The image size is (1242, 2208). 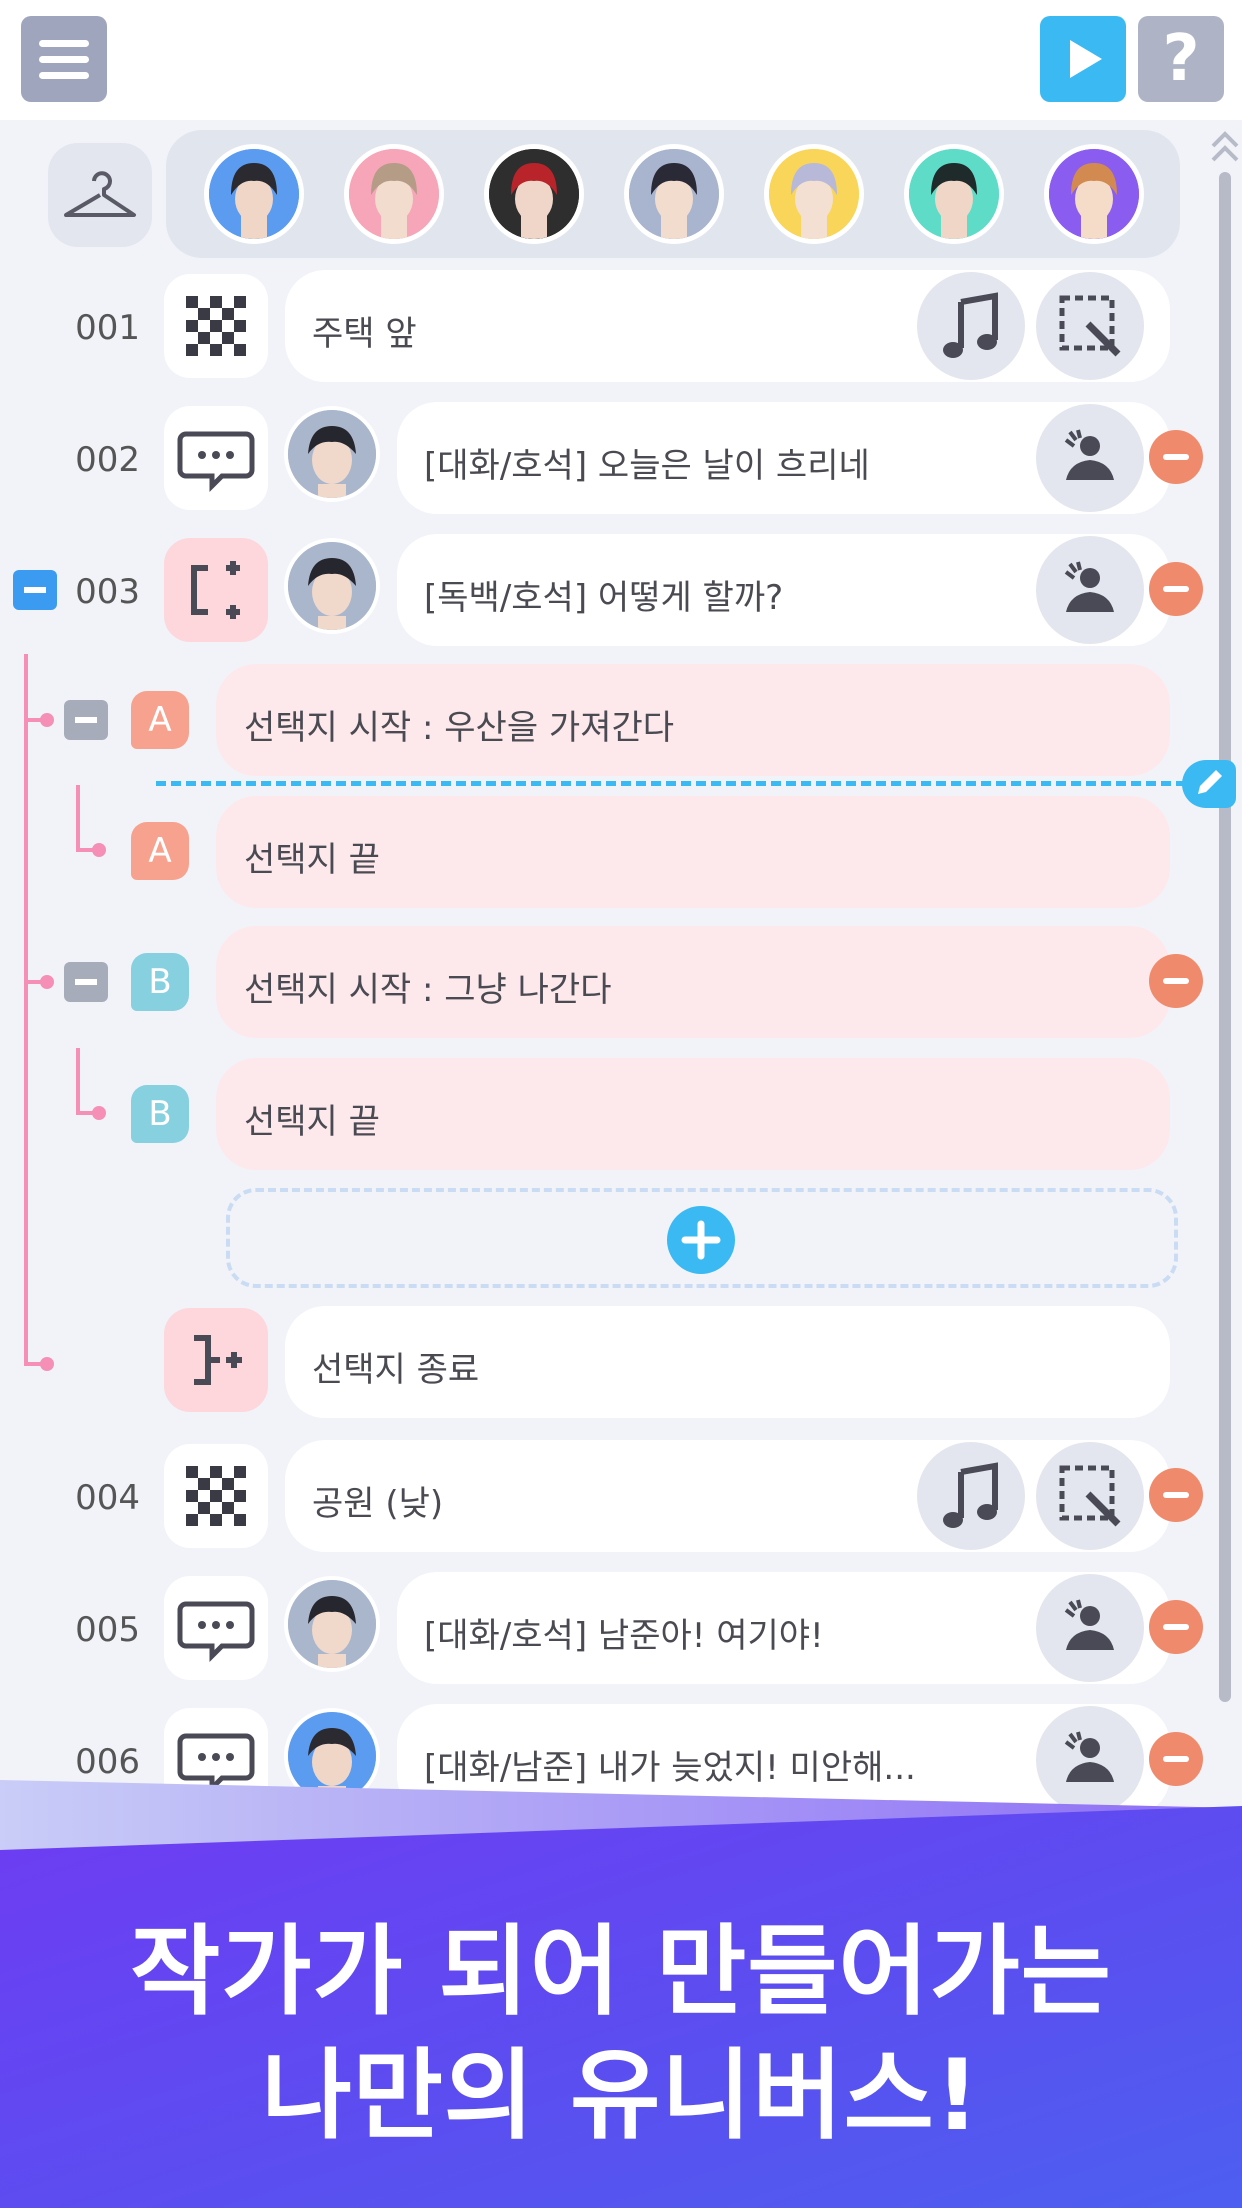 I want to click on character-jin-avatar, so click(x=394, y=194).